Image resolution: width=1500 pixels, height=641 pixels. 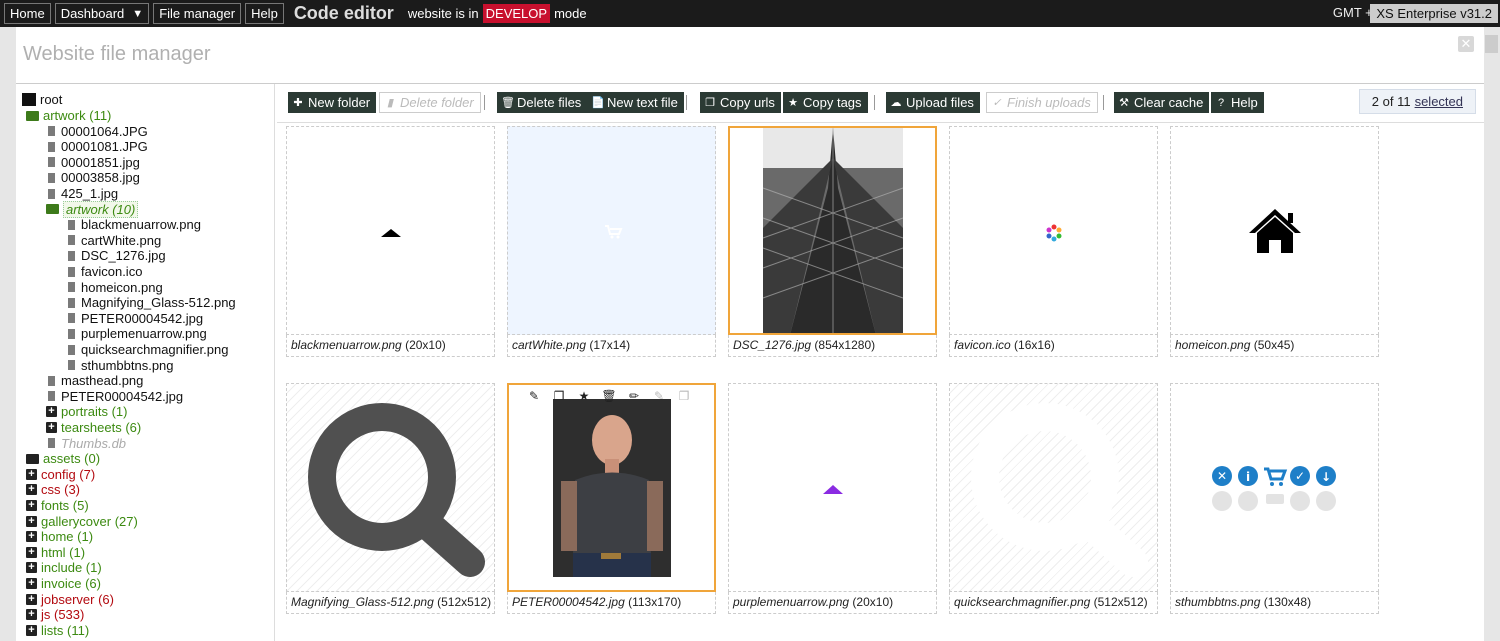 What do you see at coordinates (93, 162) in the screenshot?
I see `tree-file: 00001851.jpg` at bounding box center [93, 162].